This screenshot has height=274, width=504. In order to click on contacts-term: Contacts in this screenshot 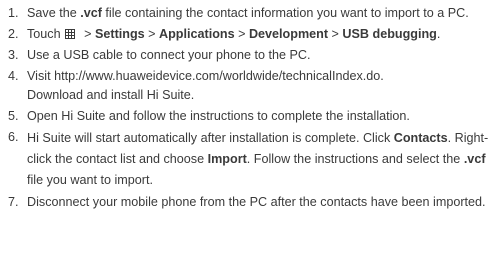, I will do `click(420, 138)`.